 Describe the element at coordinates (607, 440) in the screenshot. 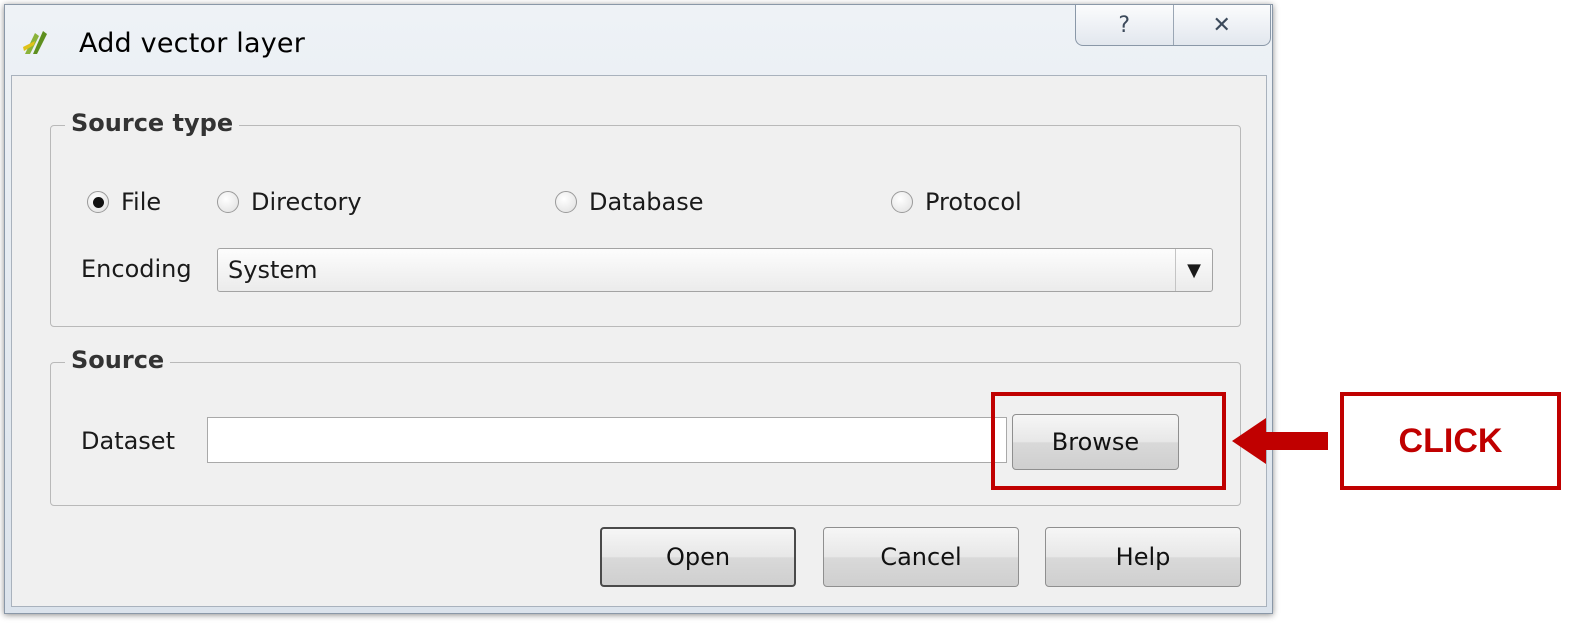

I see `dataset-input` at that location.